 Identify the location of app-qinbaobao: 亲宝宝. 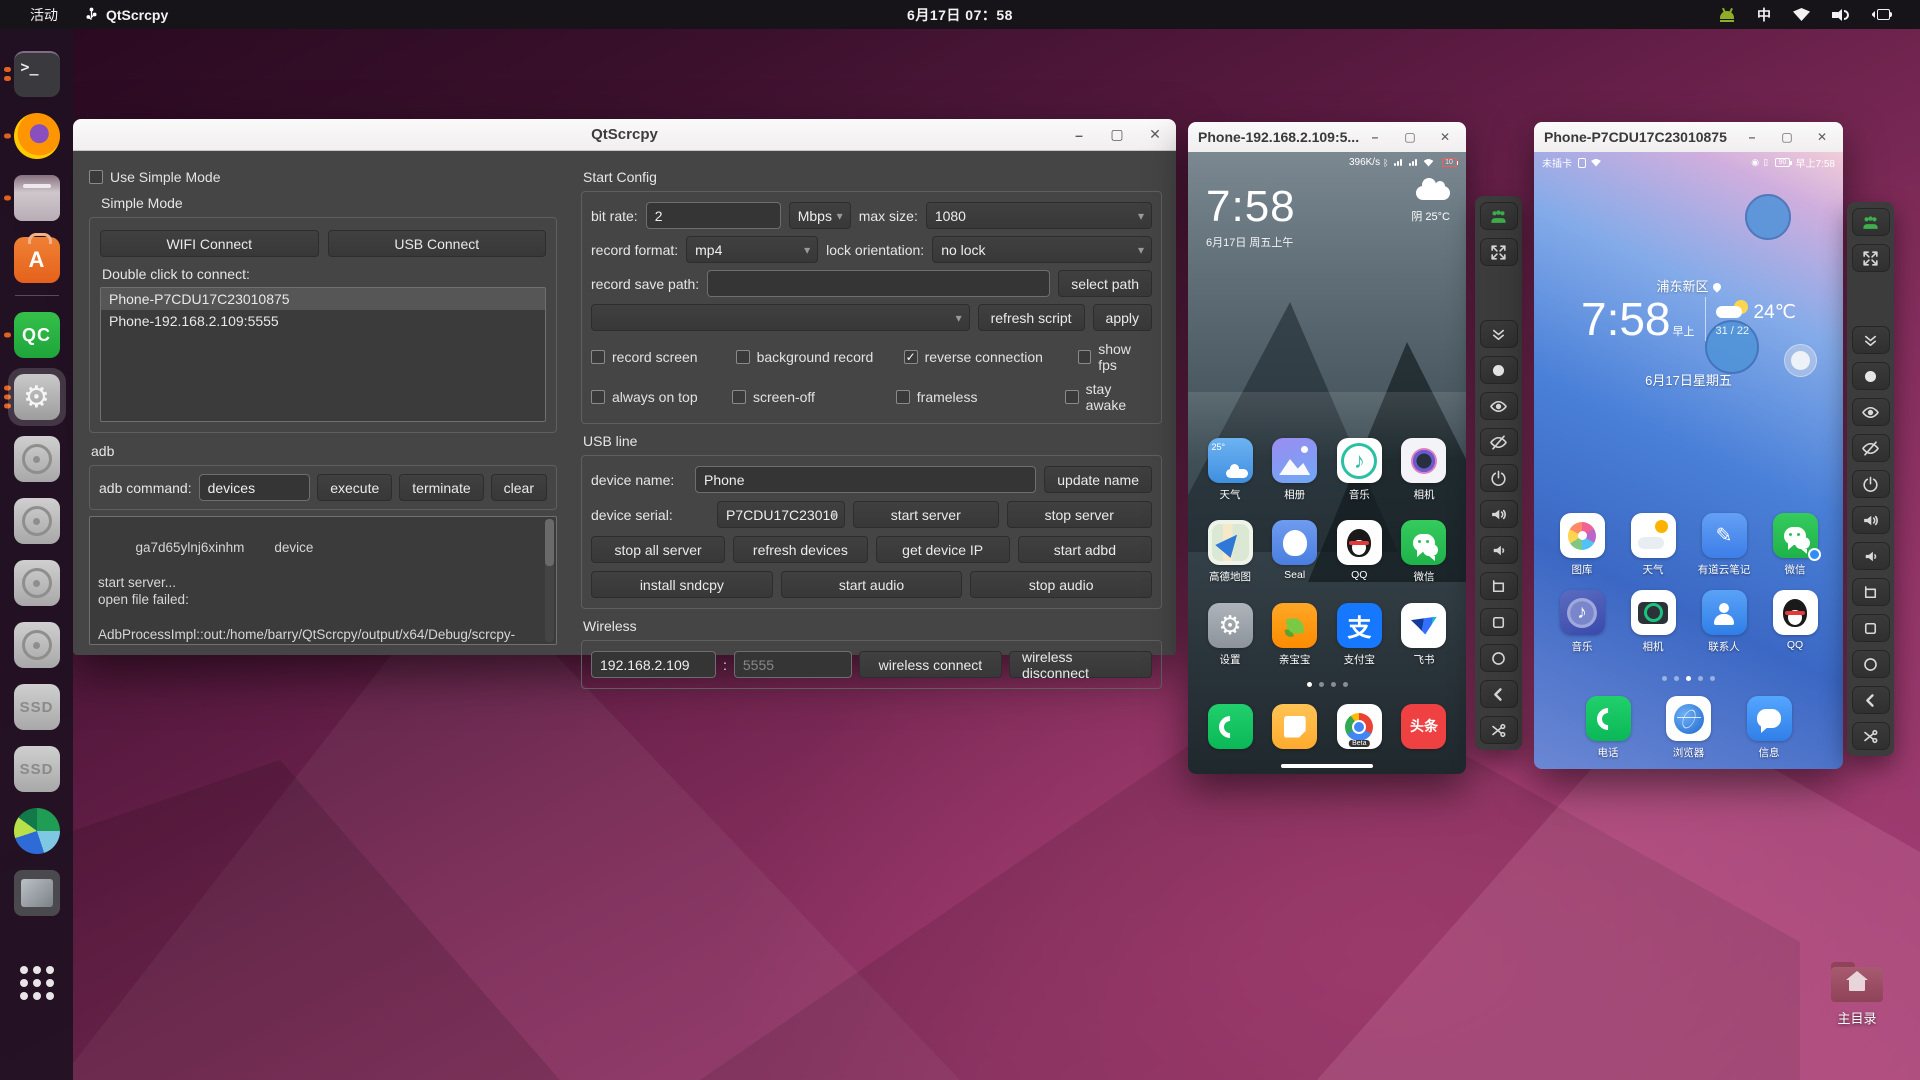
(1295, 635).